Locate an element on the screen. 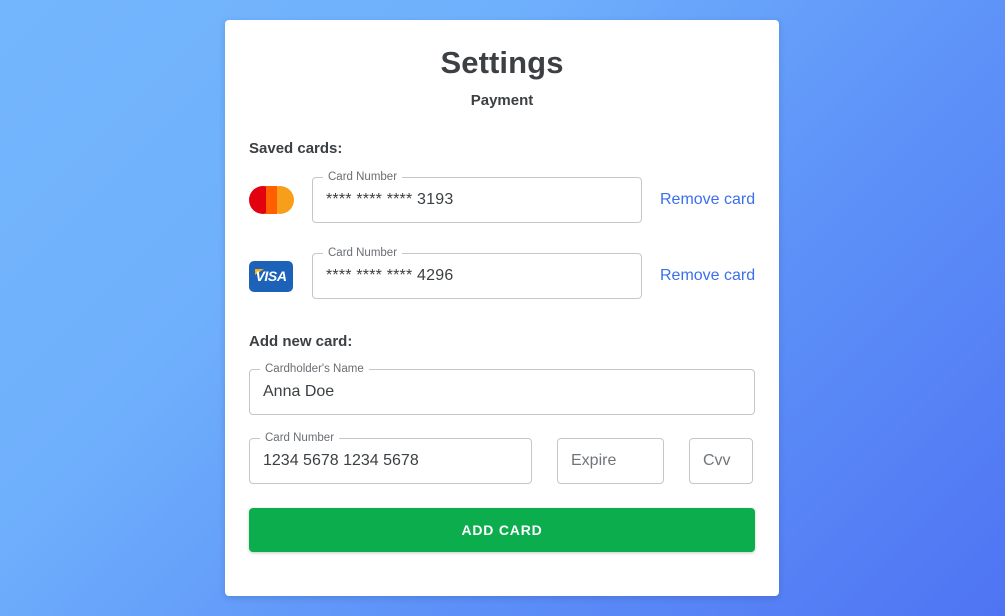  expire-field: Expire is located at coordinates (610, 461).